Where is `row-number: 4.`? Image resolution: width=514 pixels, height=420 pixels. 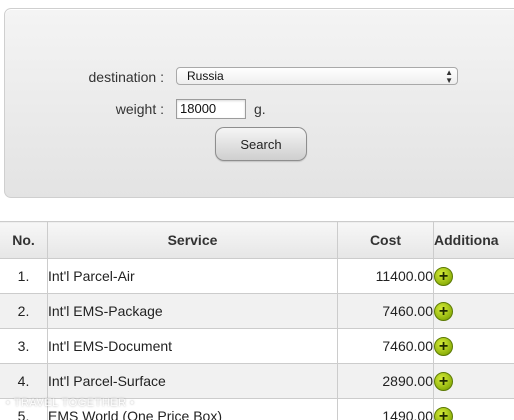 row-number: 4. is located at coordinates (24, 381).